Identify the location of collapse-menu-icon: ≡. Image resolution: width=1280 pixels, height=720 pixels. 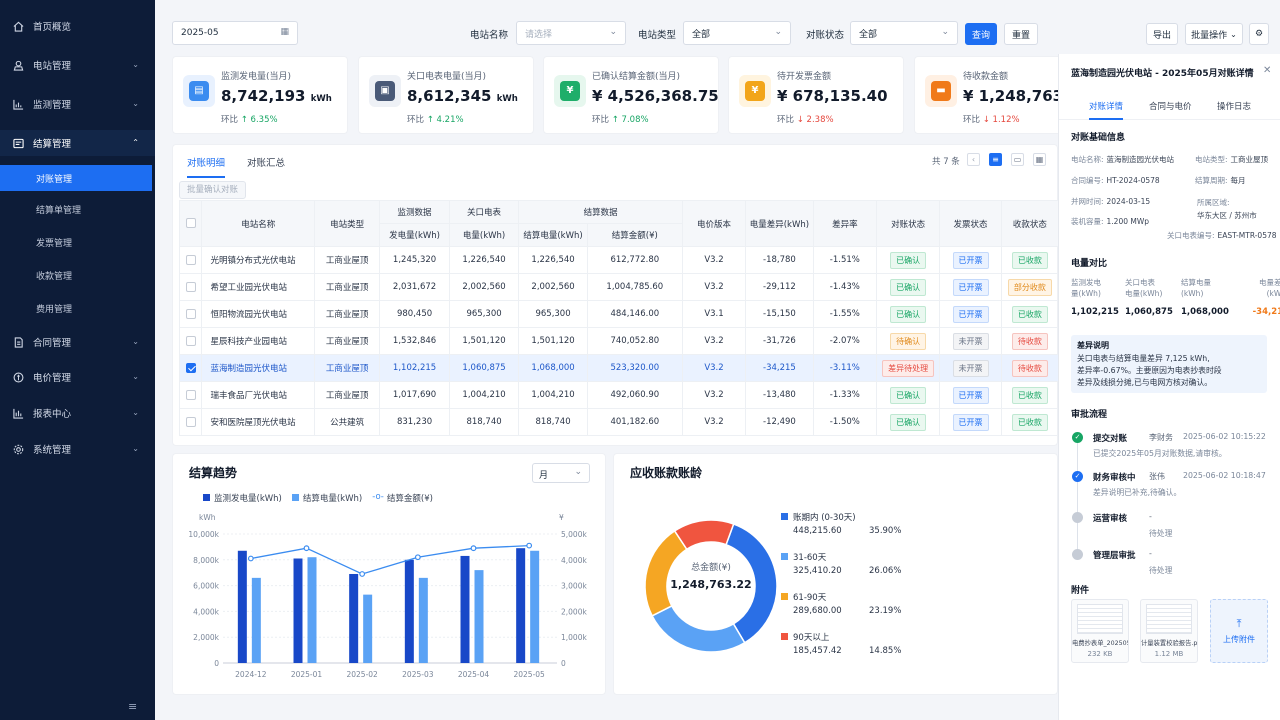
(132, 706).